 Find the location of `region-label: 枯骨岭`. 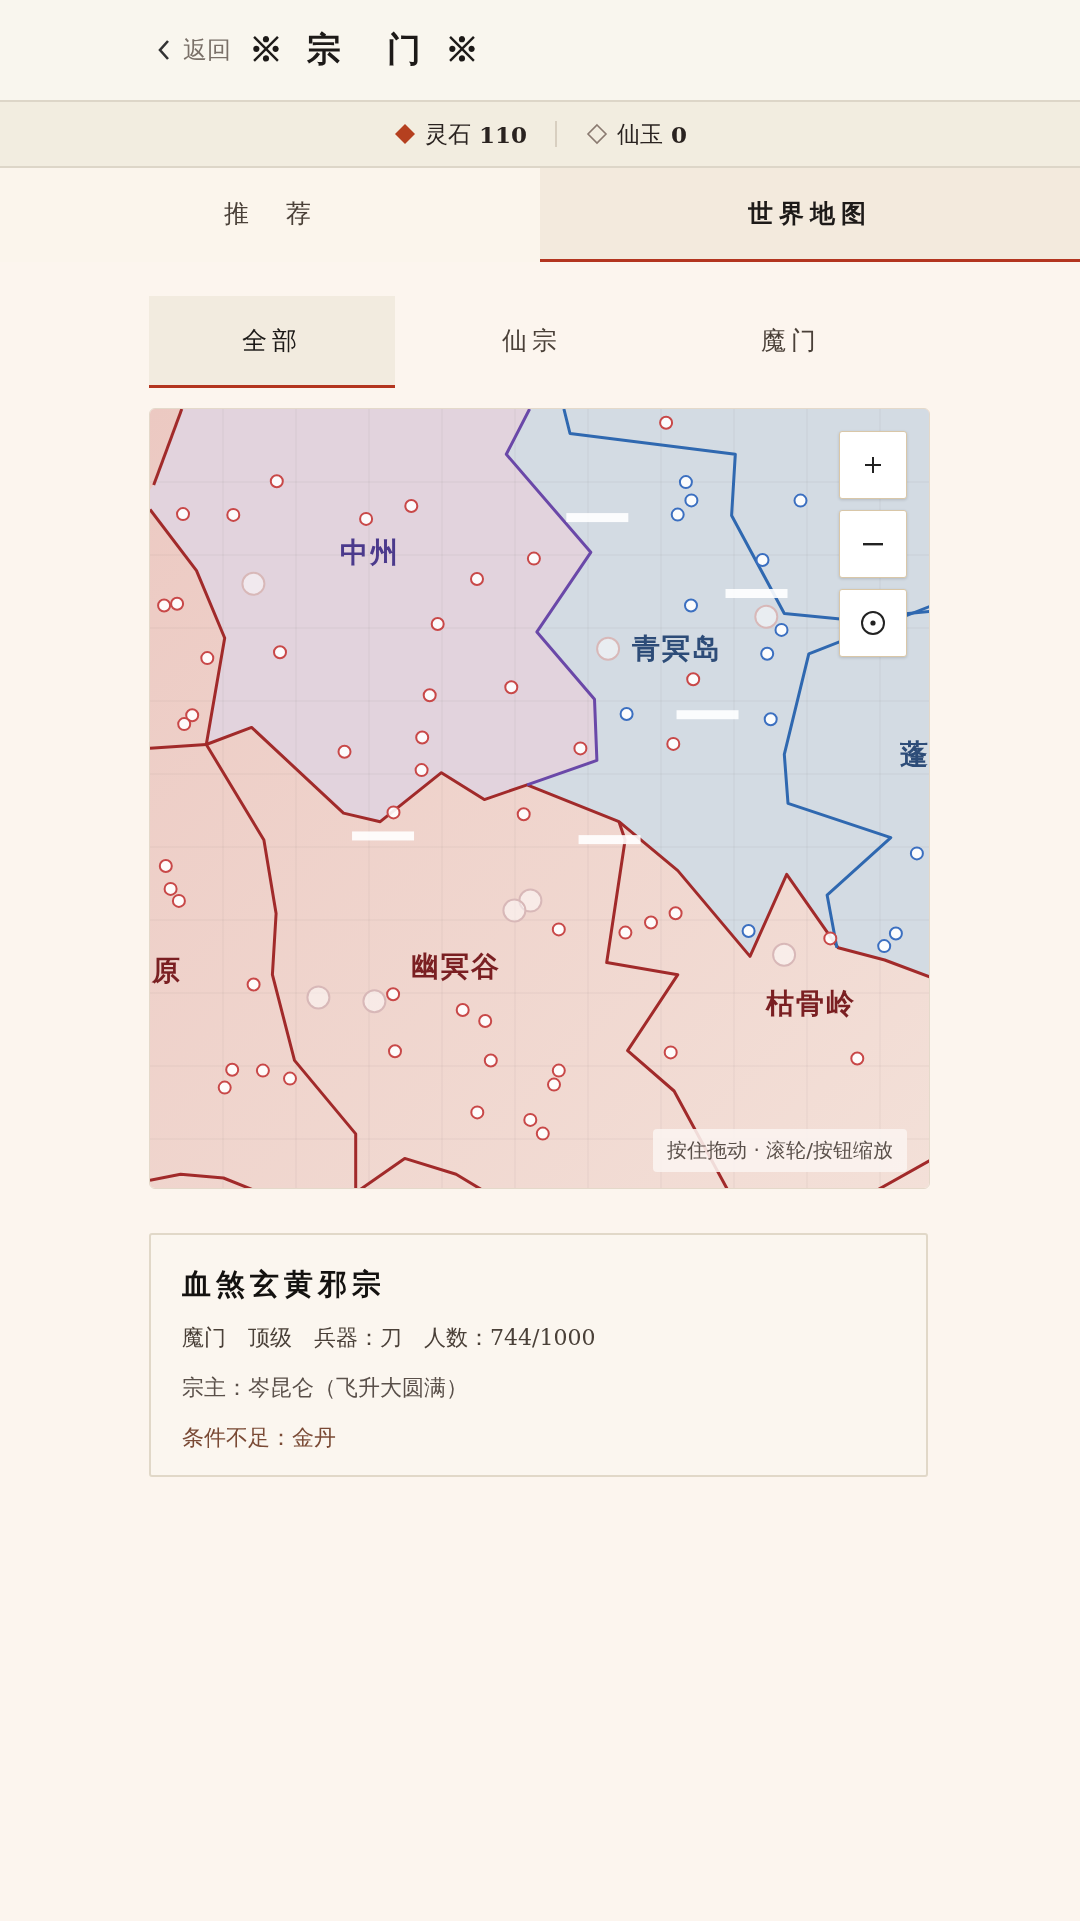

region-label: 枯骨岭 is located at coordinates (811, 1003).